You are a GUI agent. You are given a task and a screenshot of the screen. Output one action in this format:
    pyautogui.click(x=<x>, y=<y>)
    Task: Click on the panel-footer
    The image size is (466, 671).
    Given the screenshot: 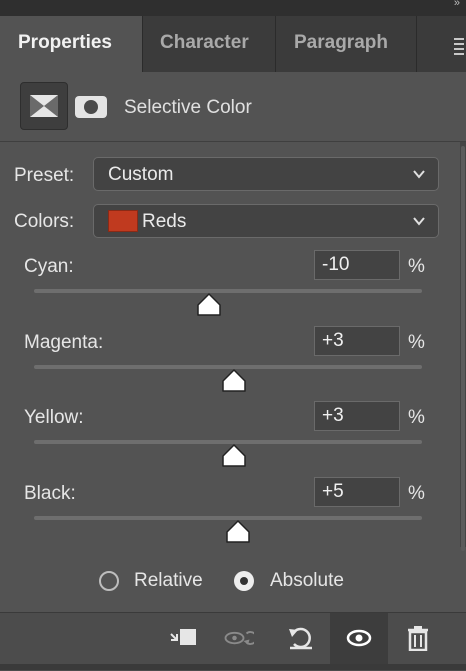 What is the action you would take?
    pyautogui.click(x=233, y=641)
    